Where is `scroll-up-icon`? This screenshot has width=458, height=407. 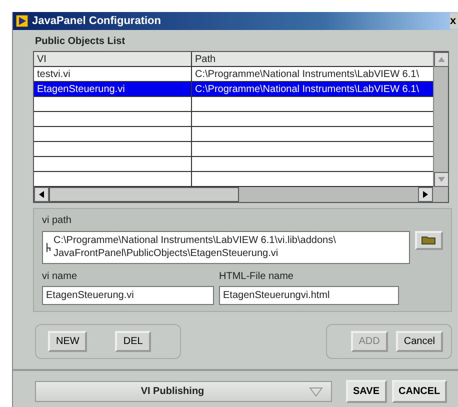 scroll-up-icon is located at coordinates (441, 59).